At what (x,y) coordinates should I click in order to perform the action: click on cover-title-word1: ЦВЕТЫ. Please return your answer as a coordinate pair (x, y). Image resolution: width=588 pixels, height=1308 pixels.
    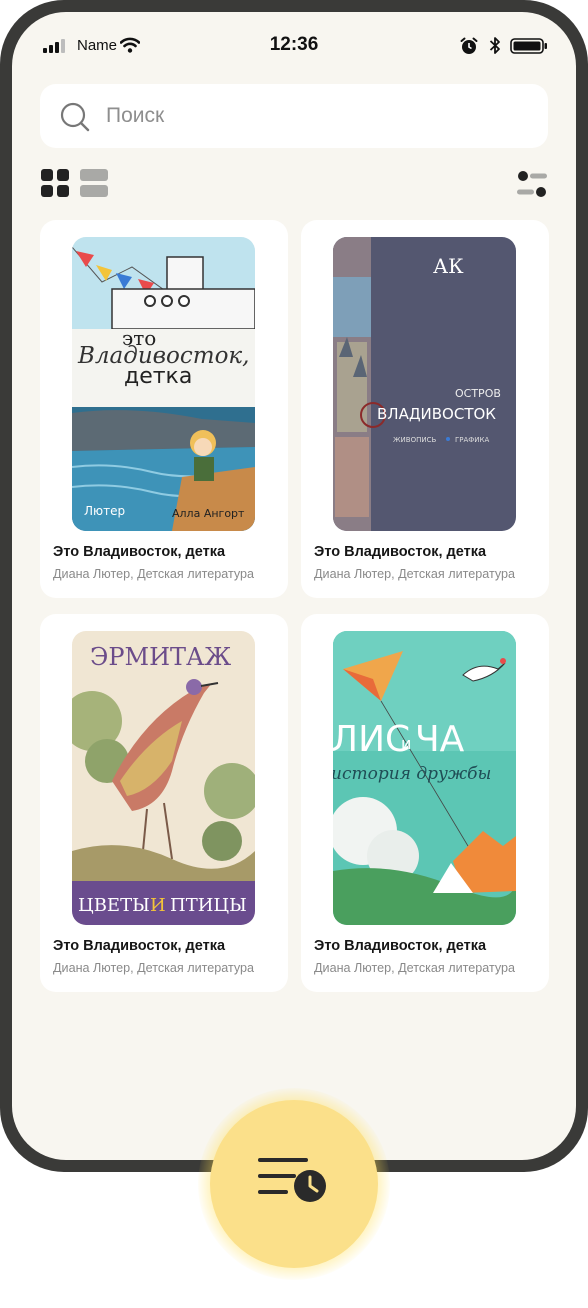
    Looking at the image, I should click on (114, 905).